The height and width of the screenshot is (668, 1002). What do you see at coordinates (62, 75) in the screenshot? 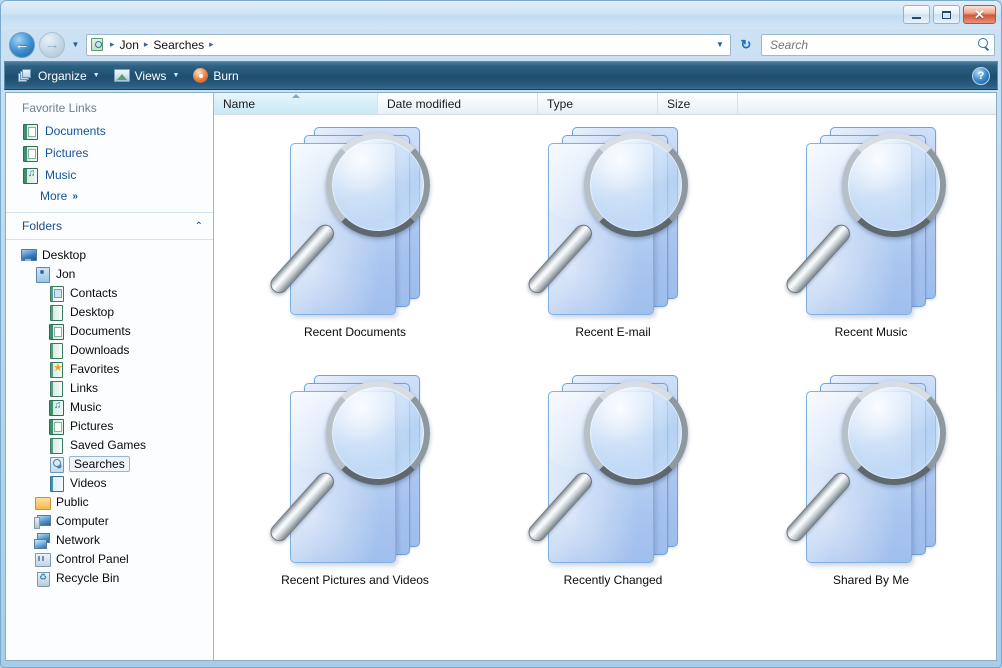
I see `organize-label: Organize` at bounding box center [62, 75].